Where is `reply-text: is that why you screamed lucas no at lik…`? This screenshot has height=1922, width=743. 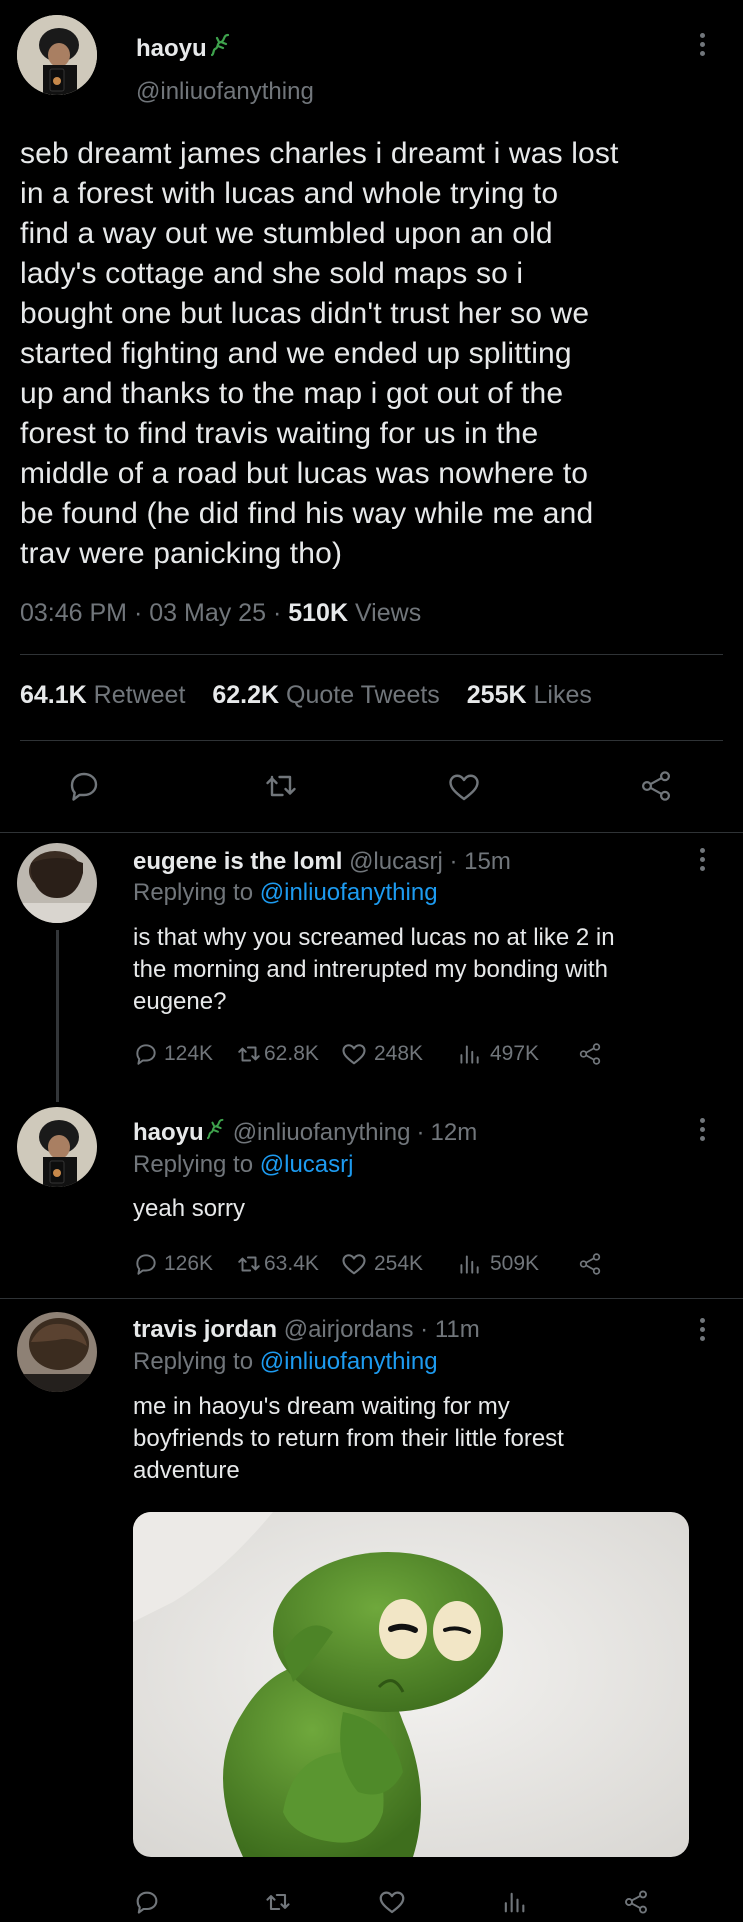
reply-text: is that why you screamed lucas no at lik… is located at coordinates (374, 969).